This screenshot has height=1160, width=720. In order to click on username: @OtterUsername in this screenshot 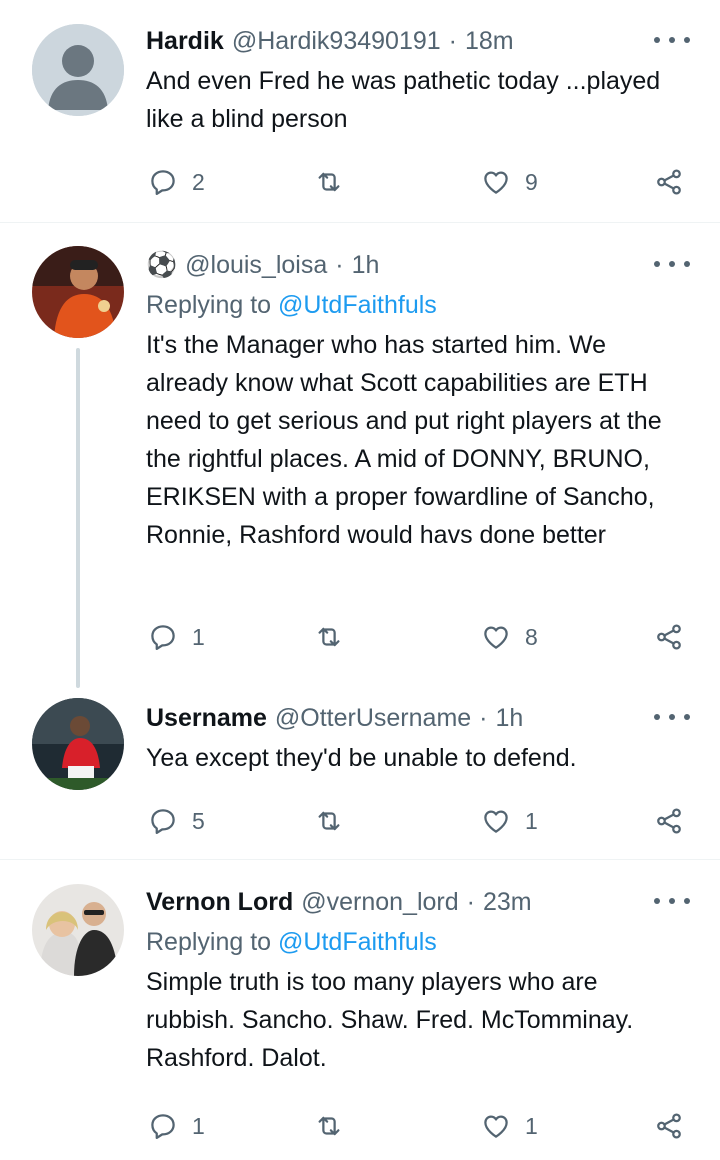, I will do `click(373, 718)`.